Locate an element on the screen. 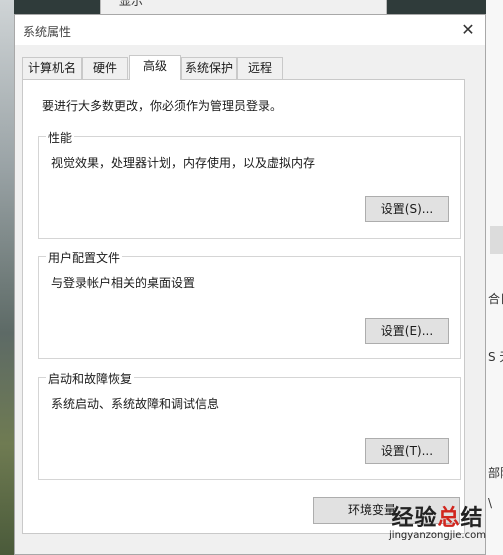 The width and height of the screenshot is (503, 555). user-profiles-description: 与登录帐户相关的桌面设置 is located at coordinates (123, 283).